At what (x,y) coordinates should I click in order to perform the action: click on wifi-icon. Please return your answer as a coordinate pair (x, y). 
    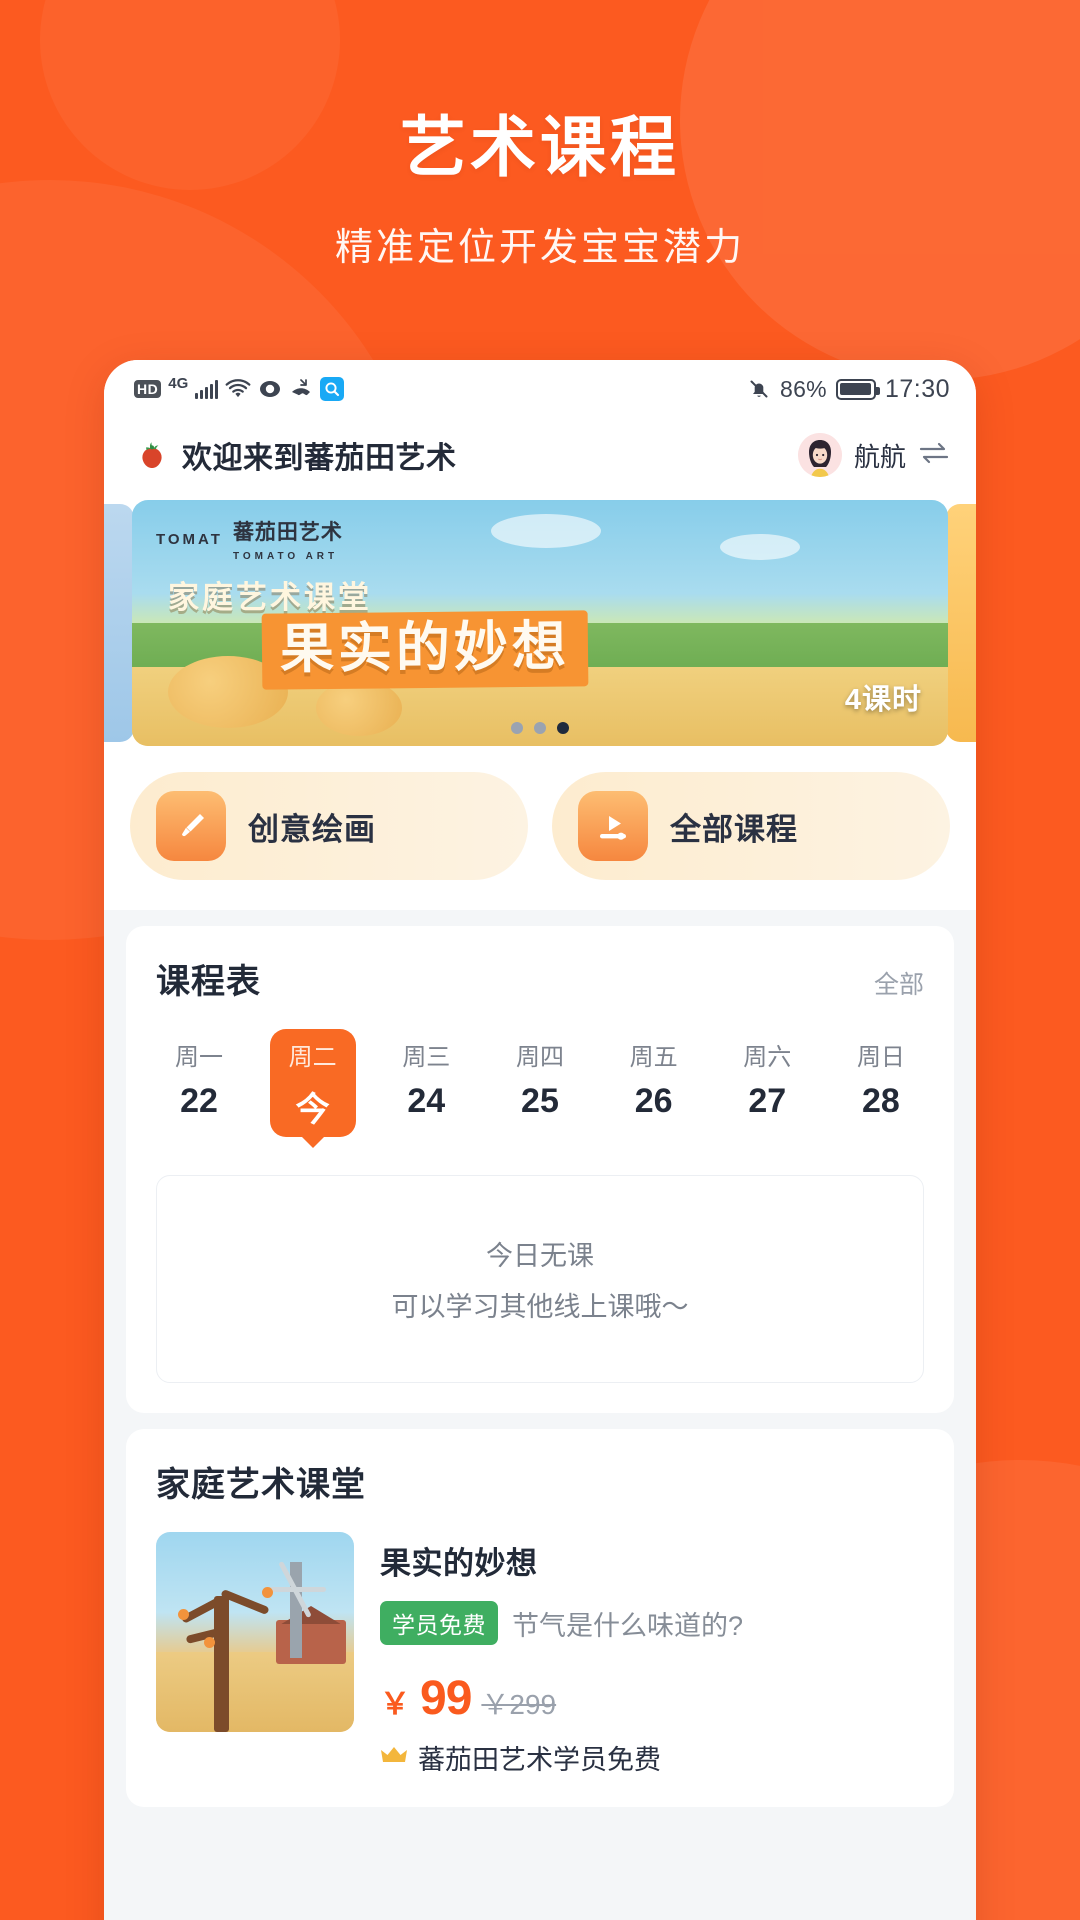
    Looking at the image, I should click on (238, 389).